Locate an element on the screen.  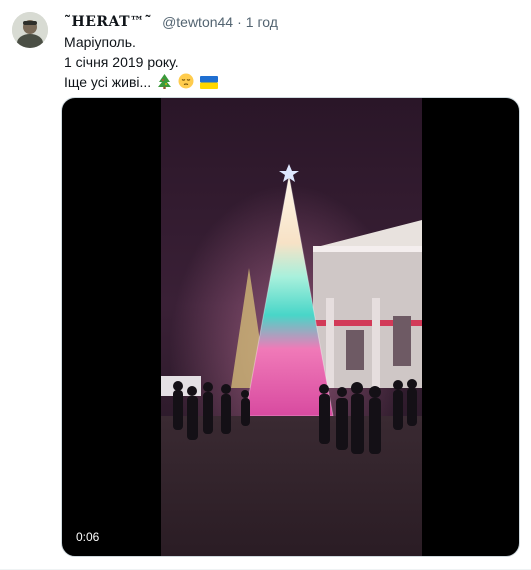
tweet-line-2: 1 січня 2019 року. is located at coordinates (121, 62).